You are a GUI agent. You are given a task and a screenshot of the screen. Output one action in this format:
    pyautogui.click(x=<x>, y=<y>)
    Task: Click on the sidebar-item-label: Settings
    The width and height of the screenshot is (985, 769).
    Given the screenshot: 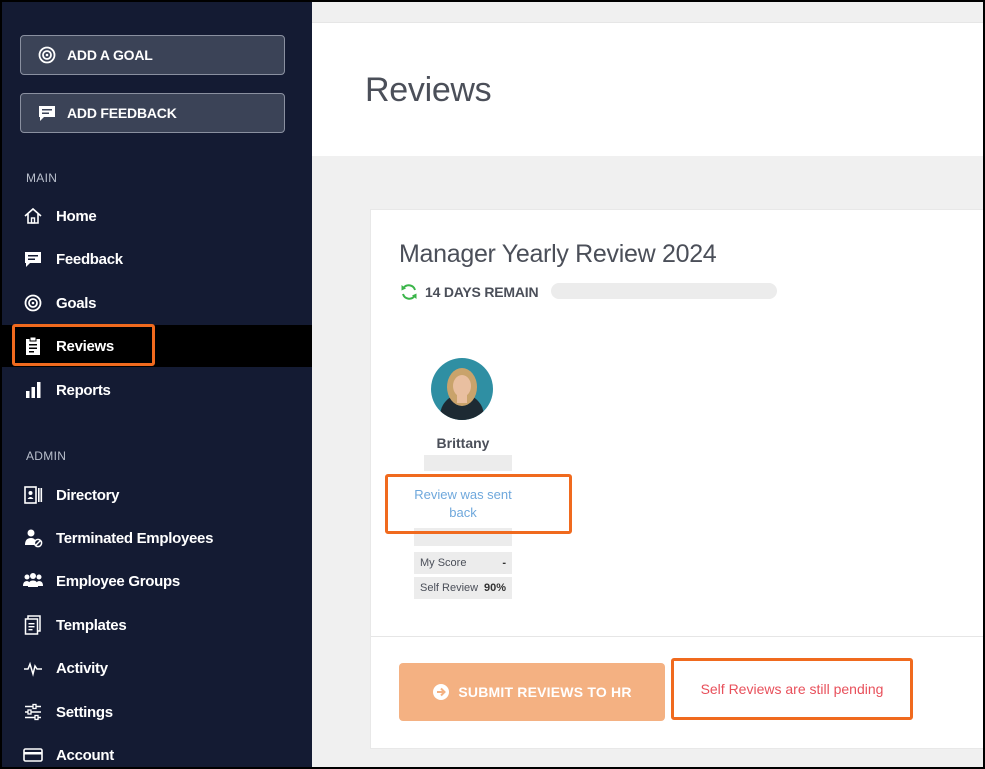 What is the action you would take?
    pyautogui.click(x=84, y=712)
    